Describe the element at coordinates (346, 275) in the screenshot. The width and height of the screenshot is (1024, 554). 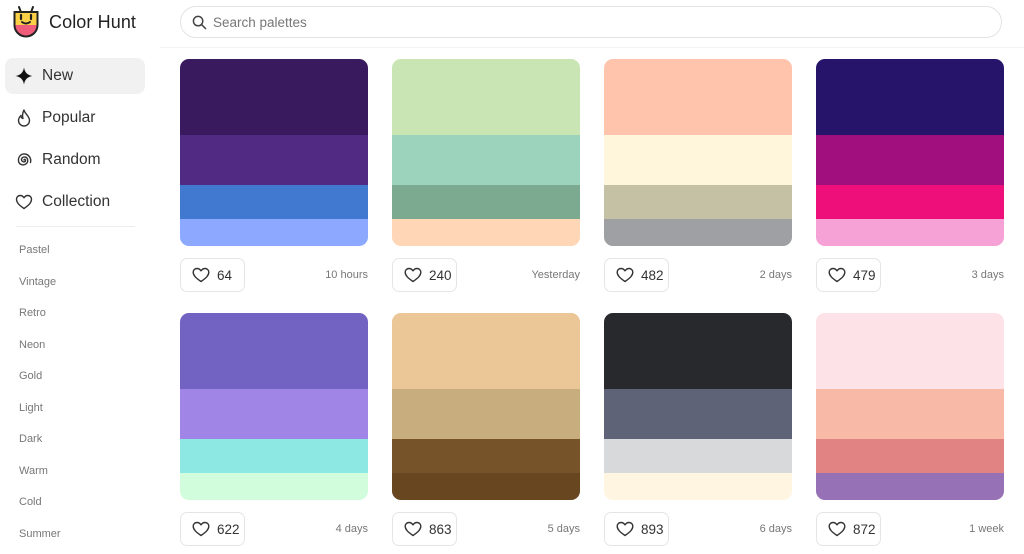
I see `palette-age: 10 hours` at that location.